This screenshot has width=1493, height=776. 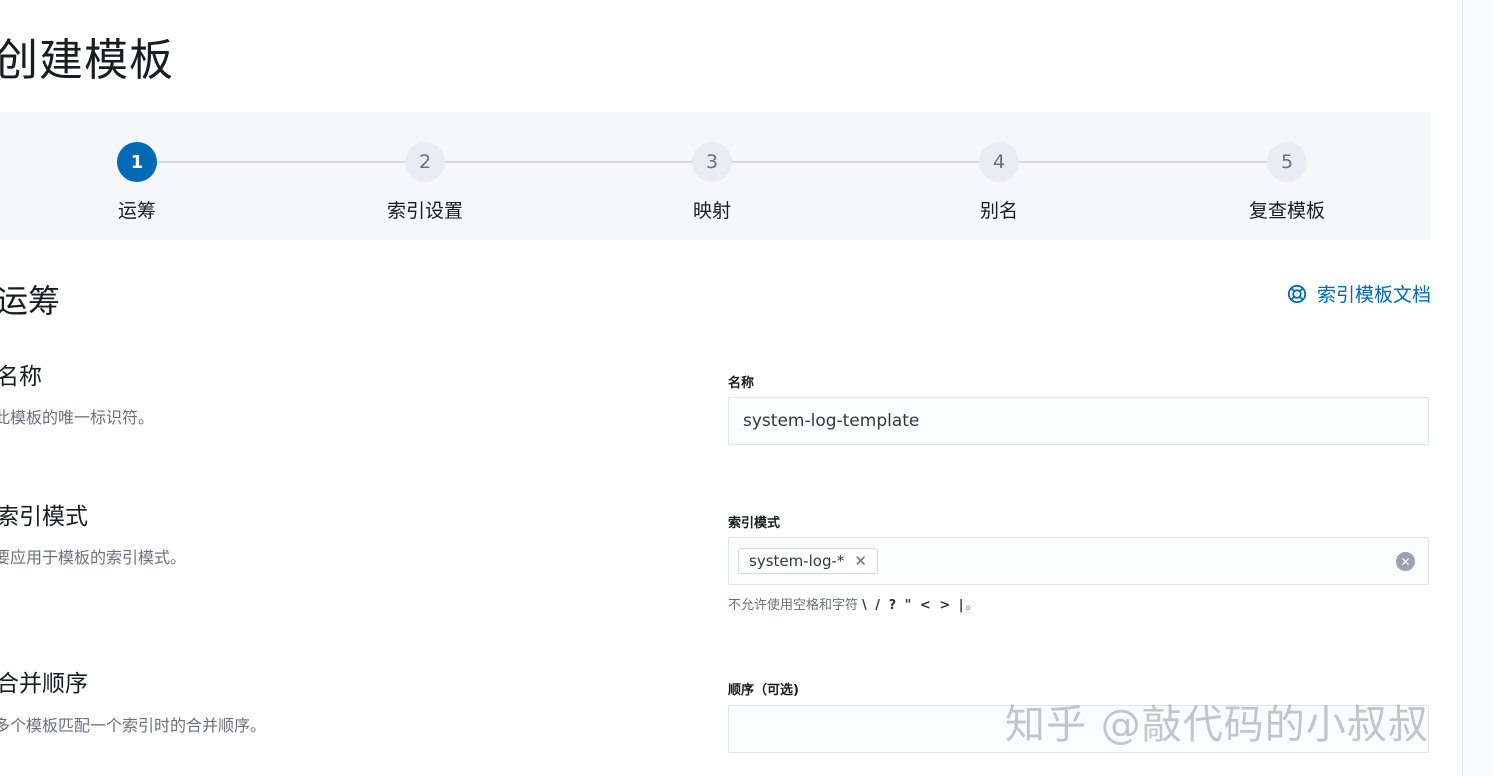 I want to click on step-number-badge: 3, so click(x=712, y=162).